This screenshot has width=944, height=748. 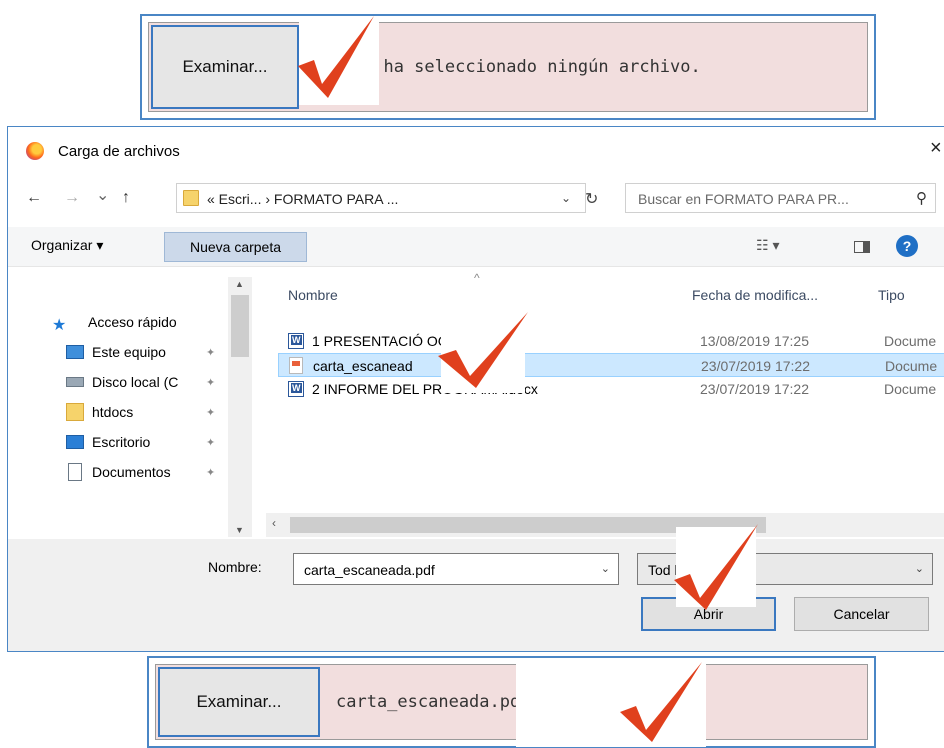 What do you see at coordinates (239, 284) in the screenshot?
I see `scroll-up-icon: ▲` at bounding box center [239, 284].